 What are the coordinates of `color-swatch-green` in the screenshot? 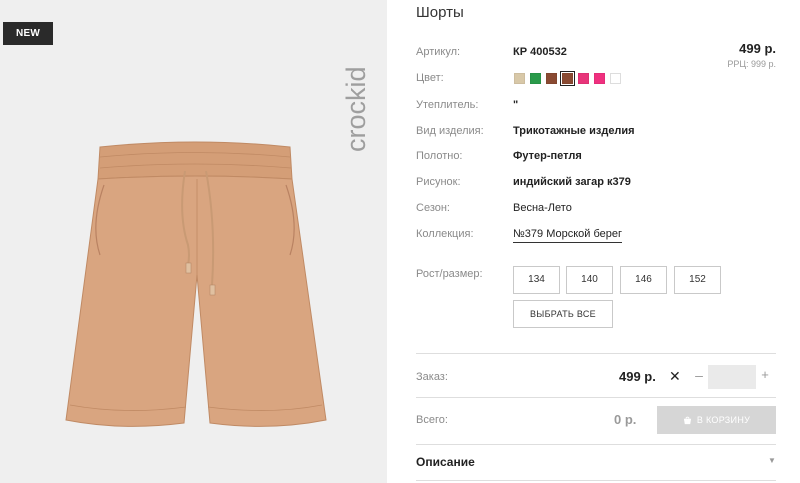 It's located at (535, 78).